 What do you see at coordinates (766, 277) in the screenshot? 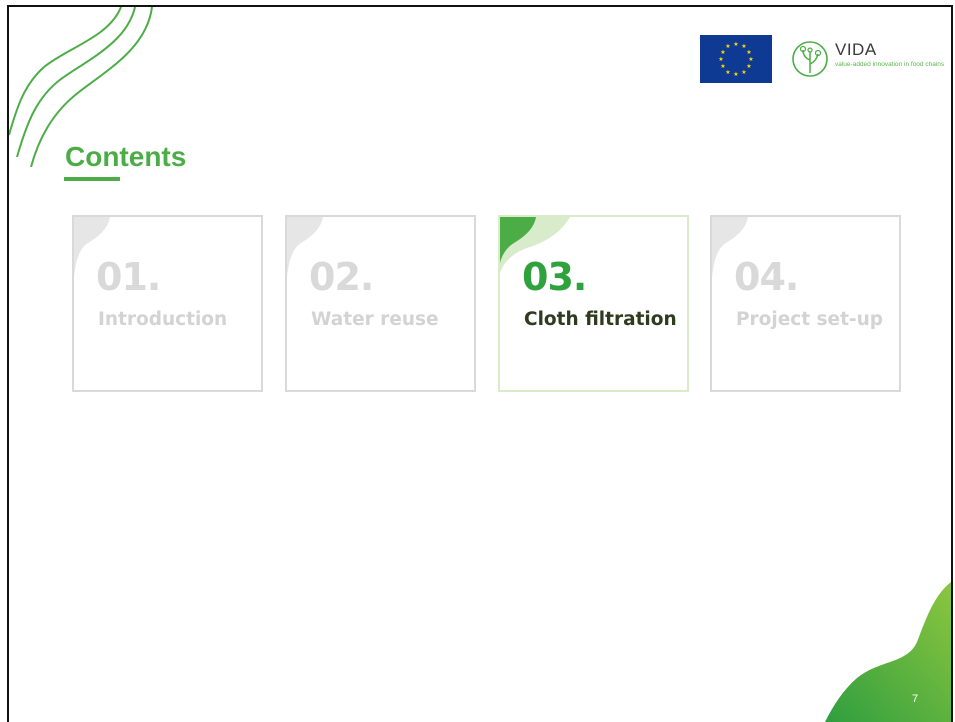
I see `card-number: 04.` at bounding box center [766, 277].